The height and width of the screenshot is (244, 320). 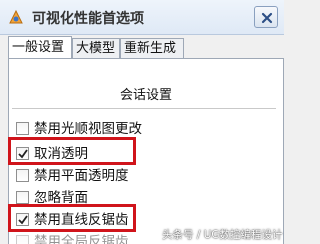 I want to click on app-icon, so click(x=16, y=17).